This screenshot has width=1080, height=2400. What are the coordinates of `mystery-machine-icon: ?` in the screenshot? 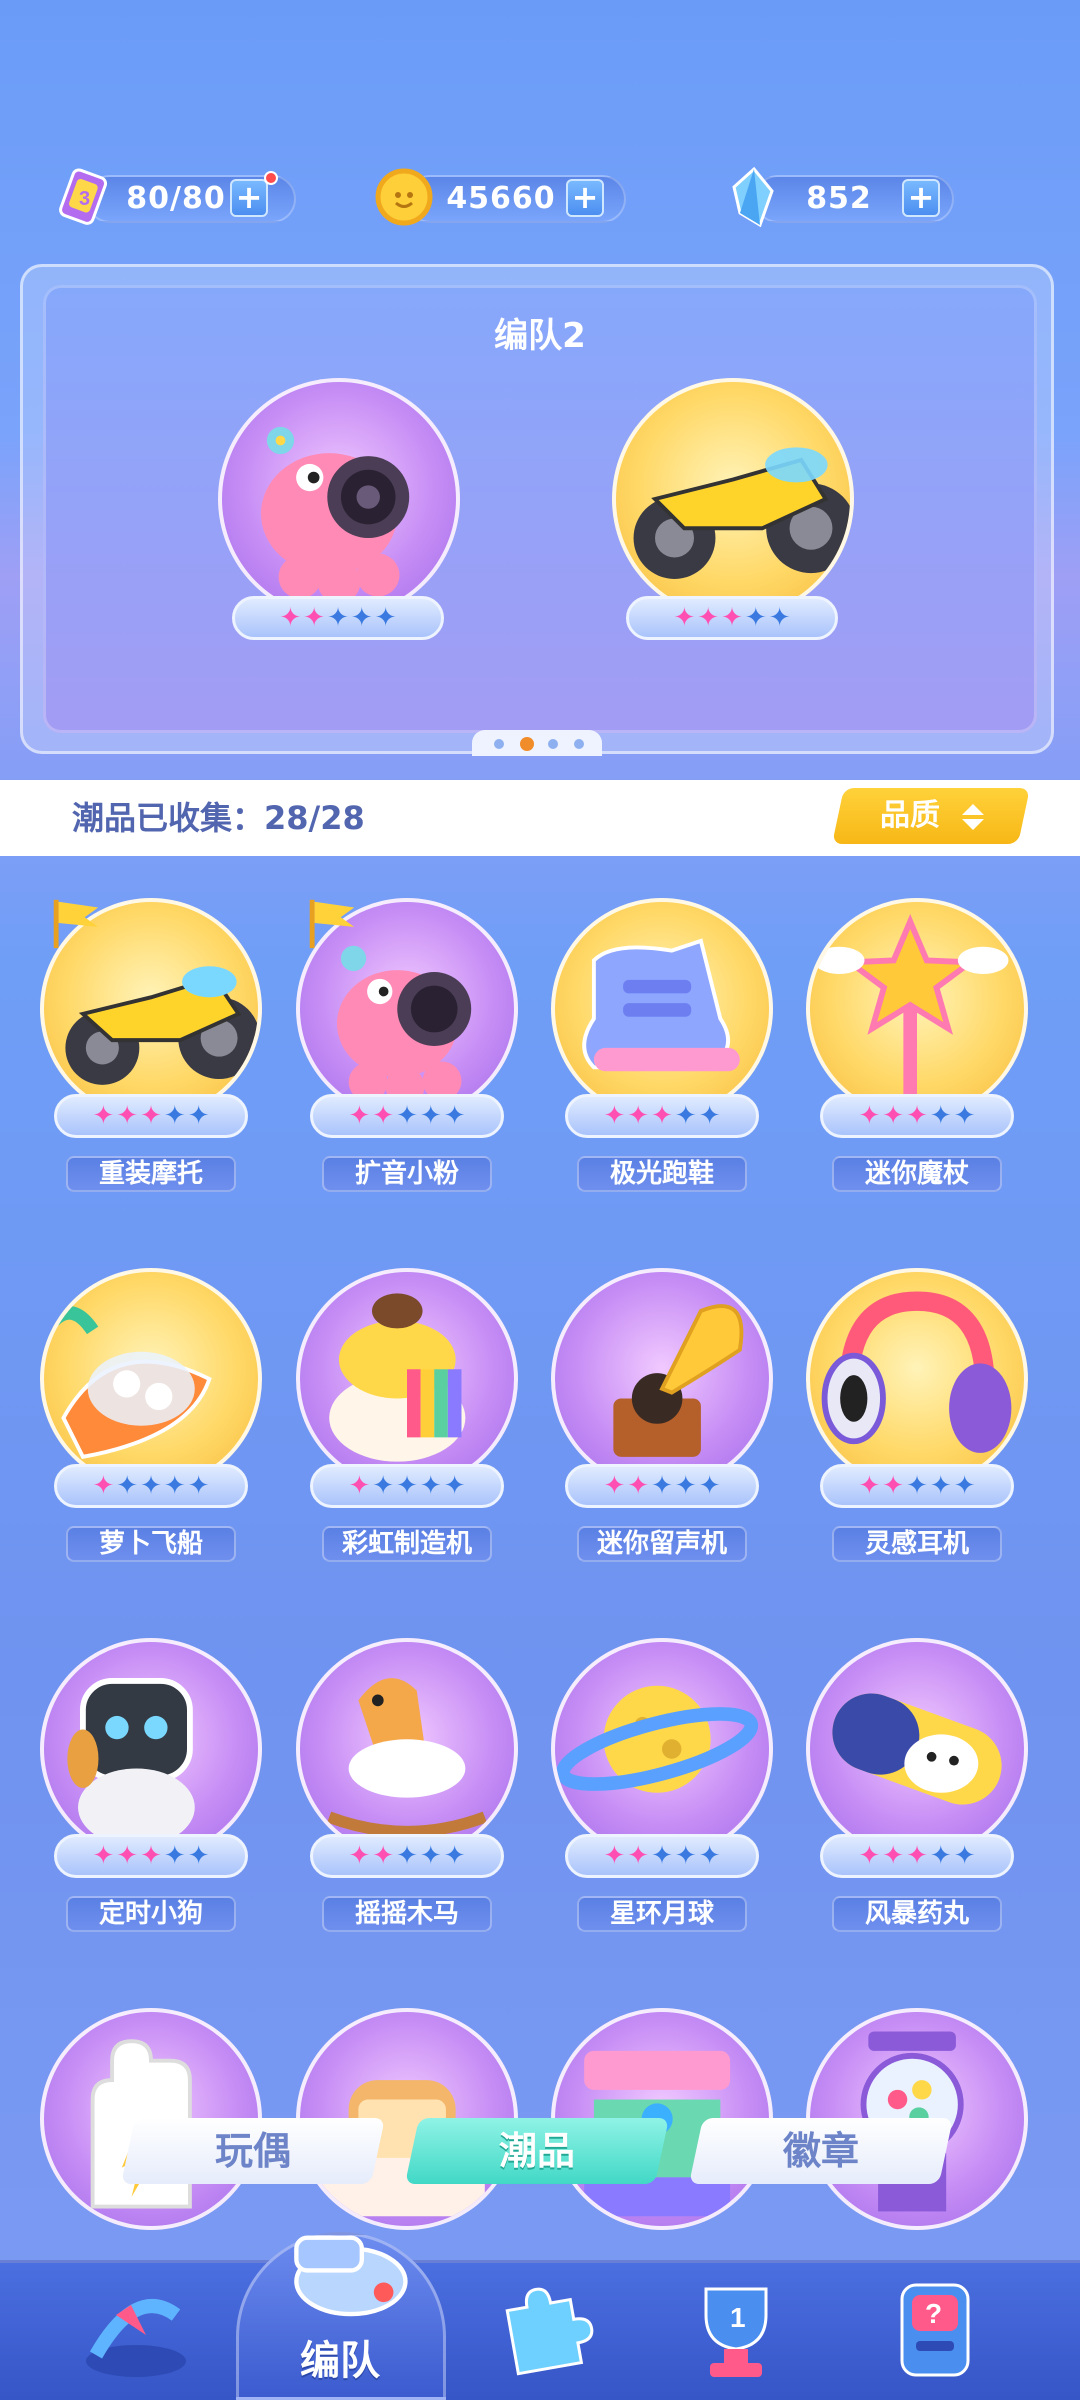 It's located at (936, 2330).